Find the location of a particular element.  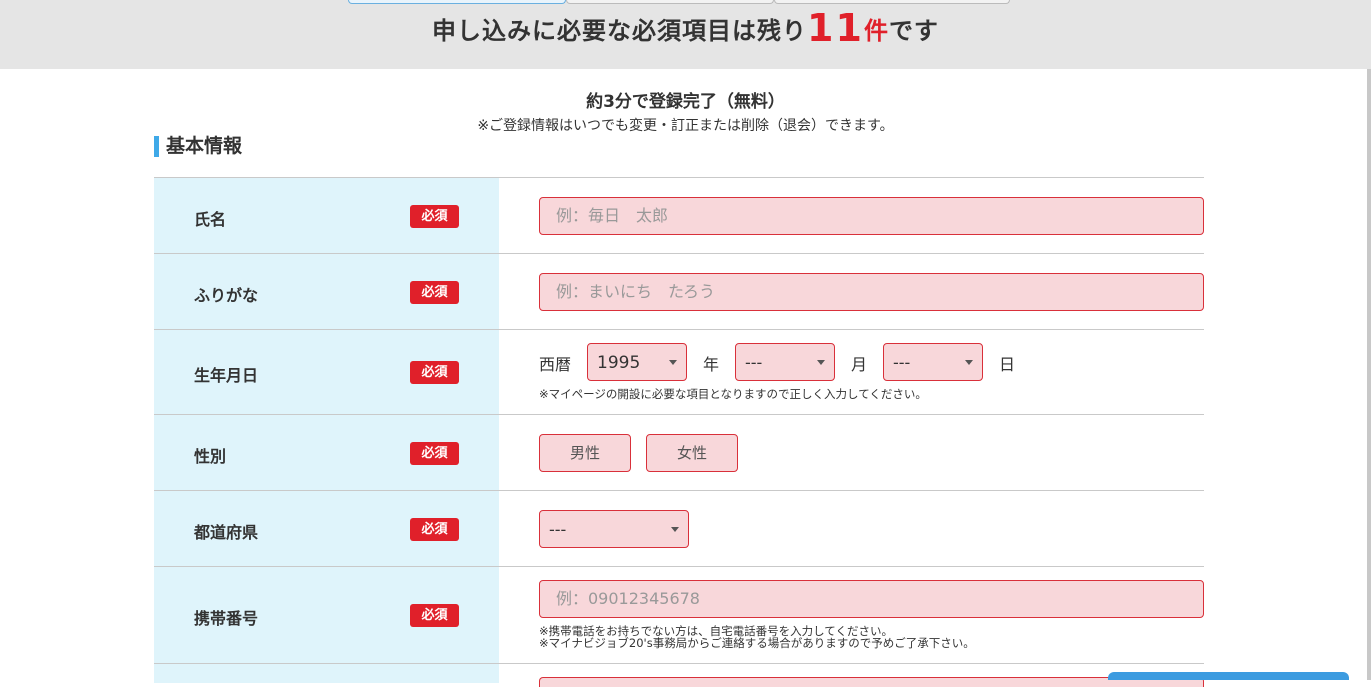

remaining-items-headline: 申し込みに必要な必須項目は残り11件です is located at coordinates (685, 28).